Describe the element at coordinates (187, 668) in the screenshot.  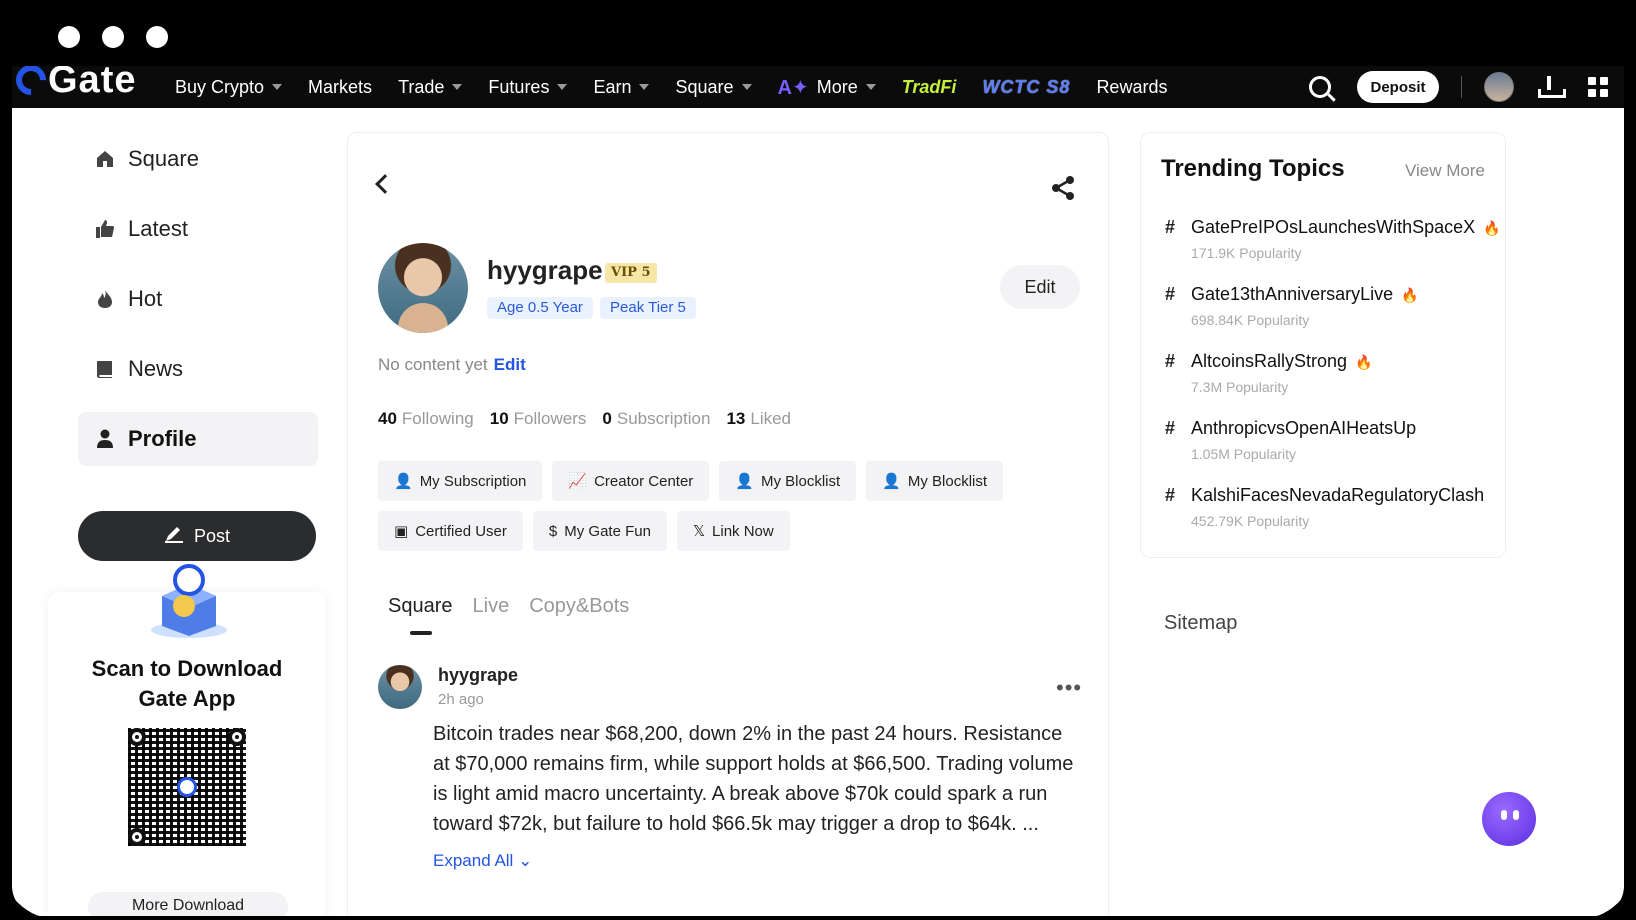
I see `download-title-line1: Scan to Download` at that location.